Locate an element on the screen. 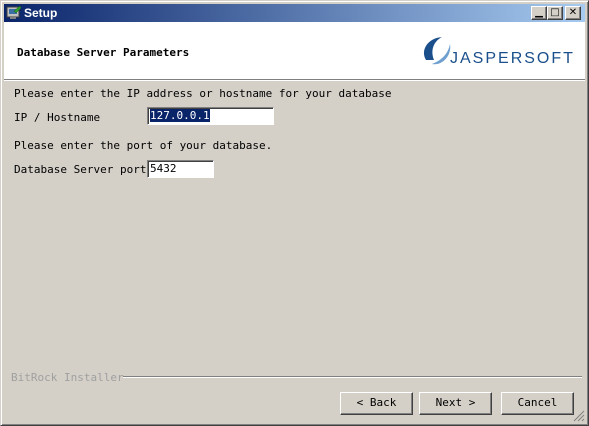  jaspersoft-logo: JASPERSOFT is located at coordinates (498, 52).